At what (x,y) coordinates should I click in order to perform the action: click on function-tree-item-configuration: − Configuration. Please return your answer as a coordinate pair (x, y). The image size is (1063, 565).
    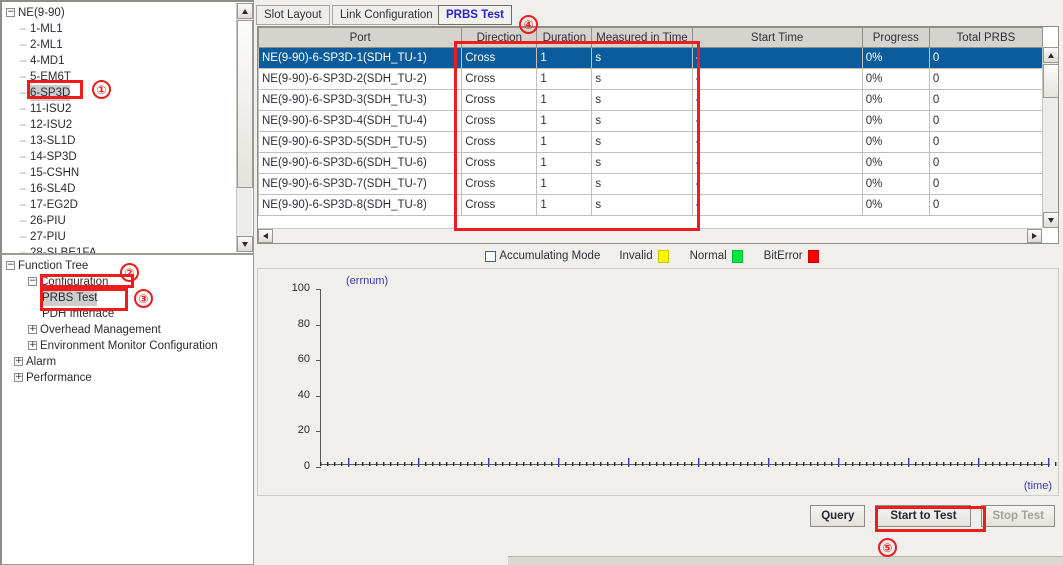
    Looking at the image, I should click on (121, 282).